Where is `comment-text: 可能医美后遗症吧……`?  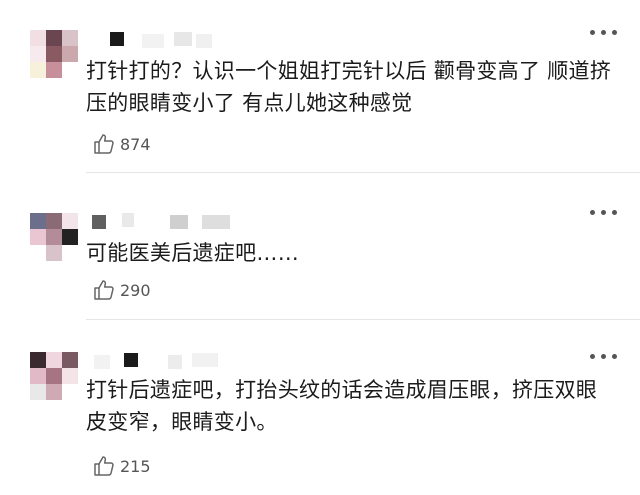
comment-text: 可能医美后遗症吧…… is located at coordinates (192, 253).